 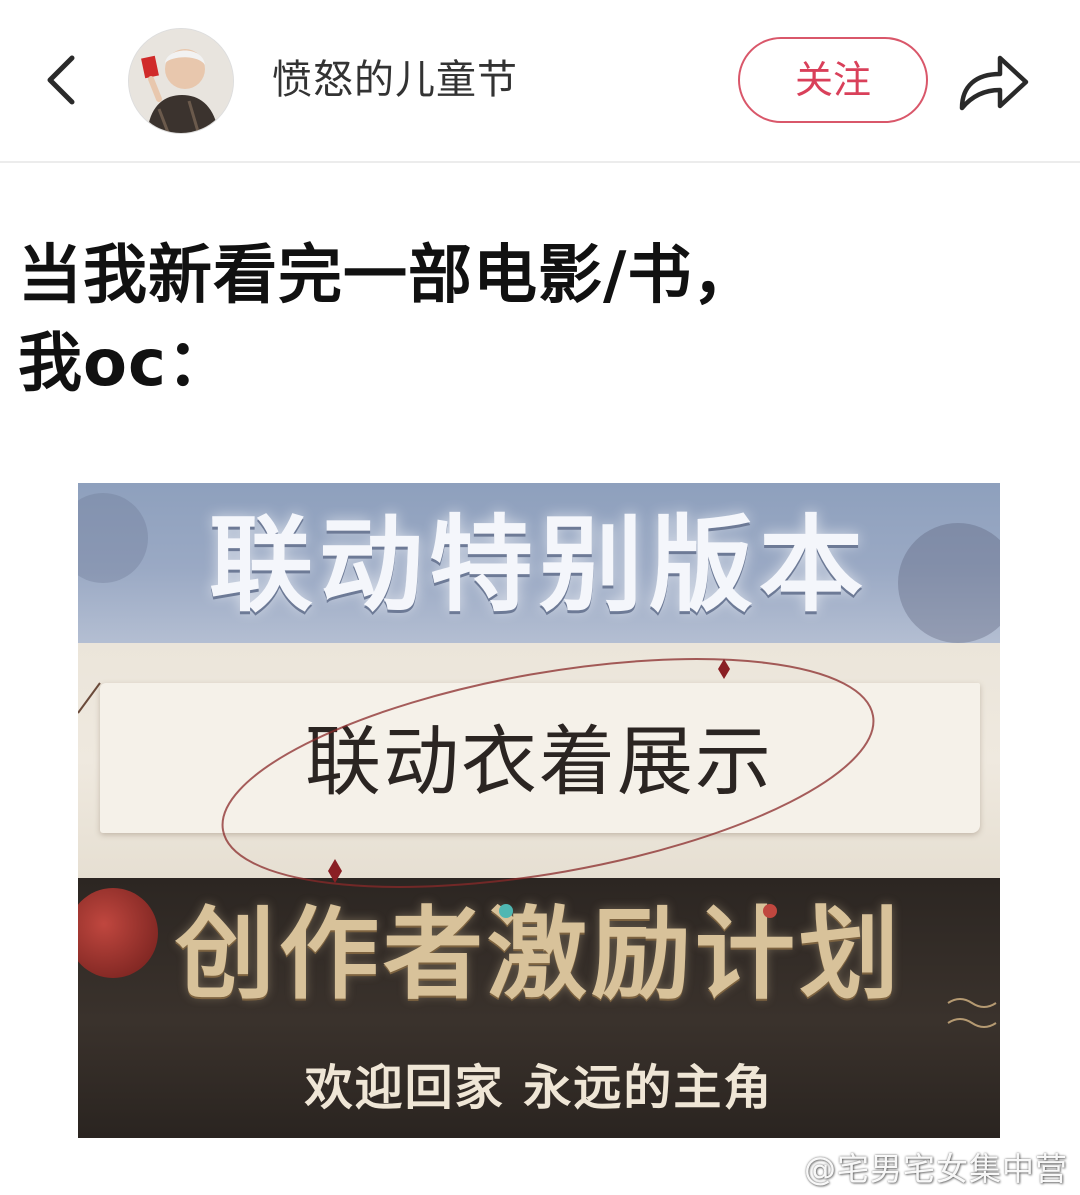 What do you see at coordinates (540, 81) in the screenshot?
I see `post-header: 愤怒的儿童节 关注` at bounding box center [540, 81].